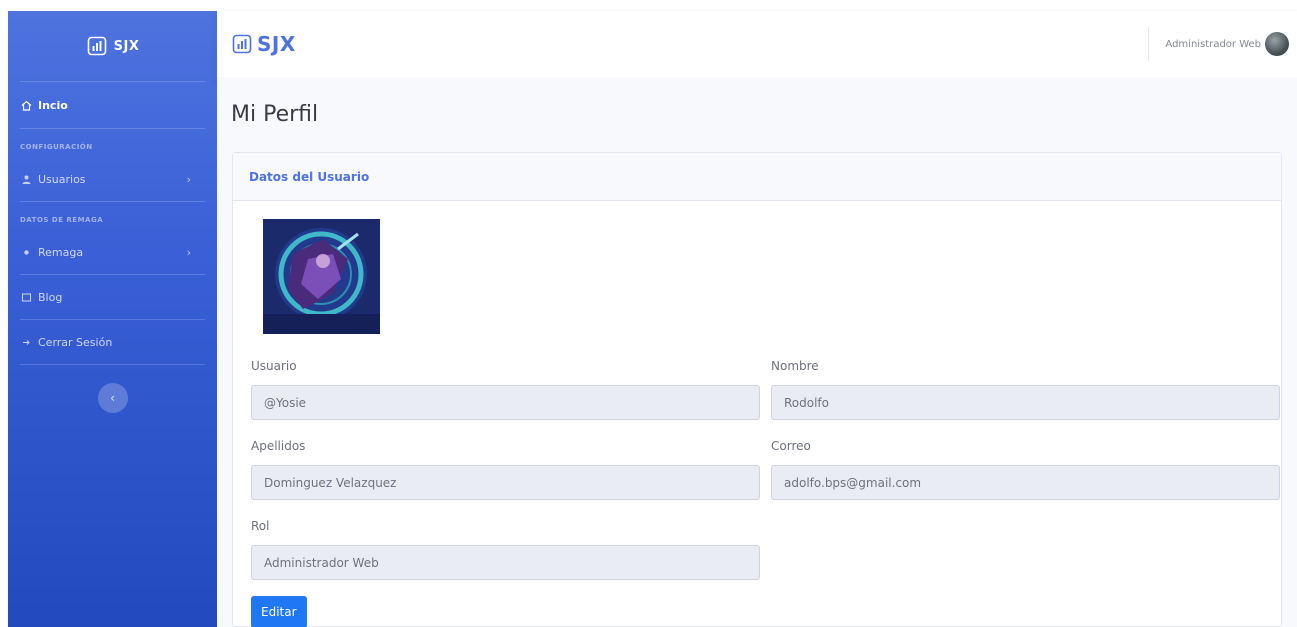  Describe the element at coordinates (56, 147) in the screenshot. I see `sidebar-heading-config: CONFIGURACIÓN` at that location.